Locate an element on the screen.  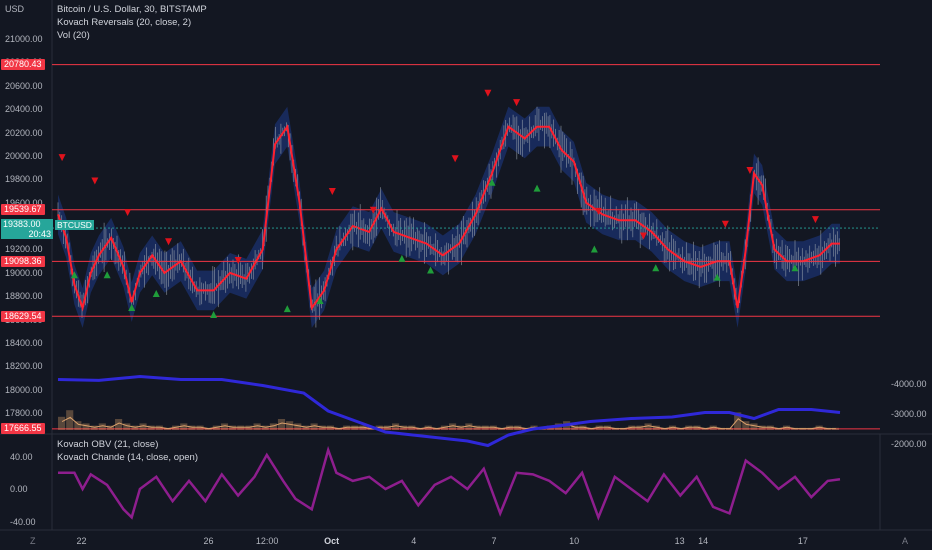
time-tick: 14 is located at coordinates (703, 541).